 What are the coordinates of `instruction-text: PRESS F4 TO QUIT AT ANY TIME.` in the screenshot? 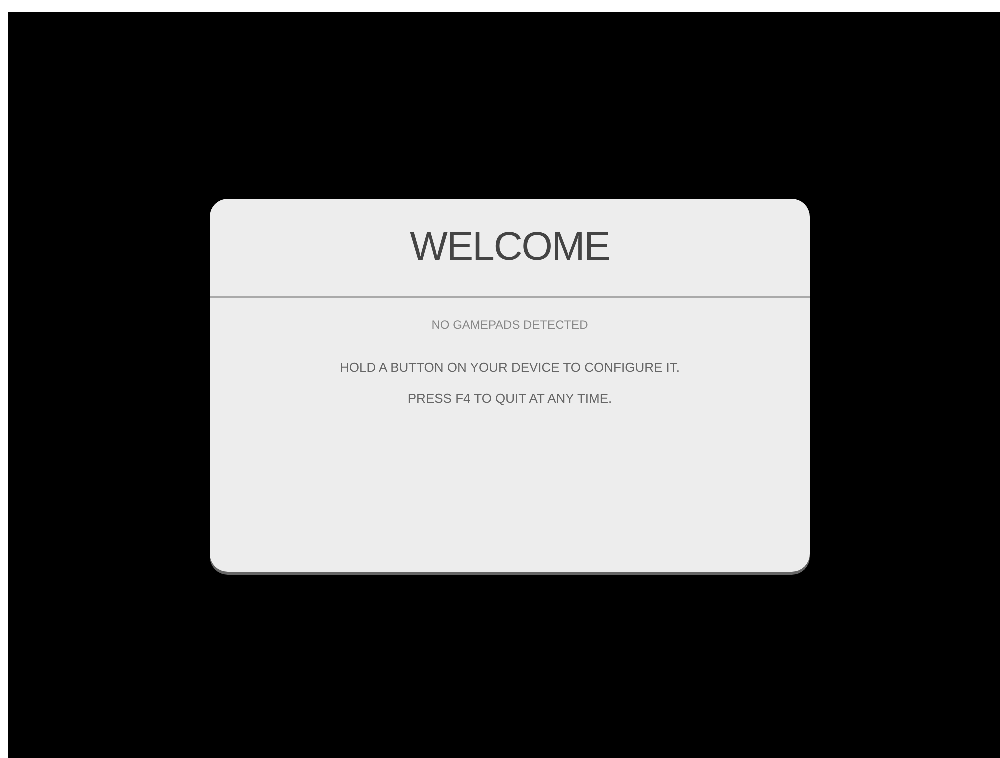 It's located at (510, 398).